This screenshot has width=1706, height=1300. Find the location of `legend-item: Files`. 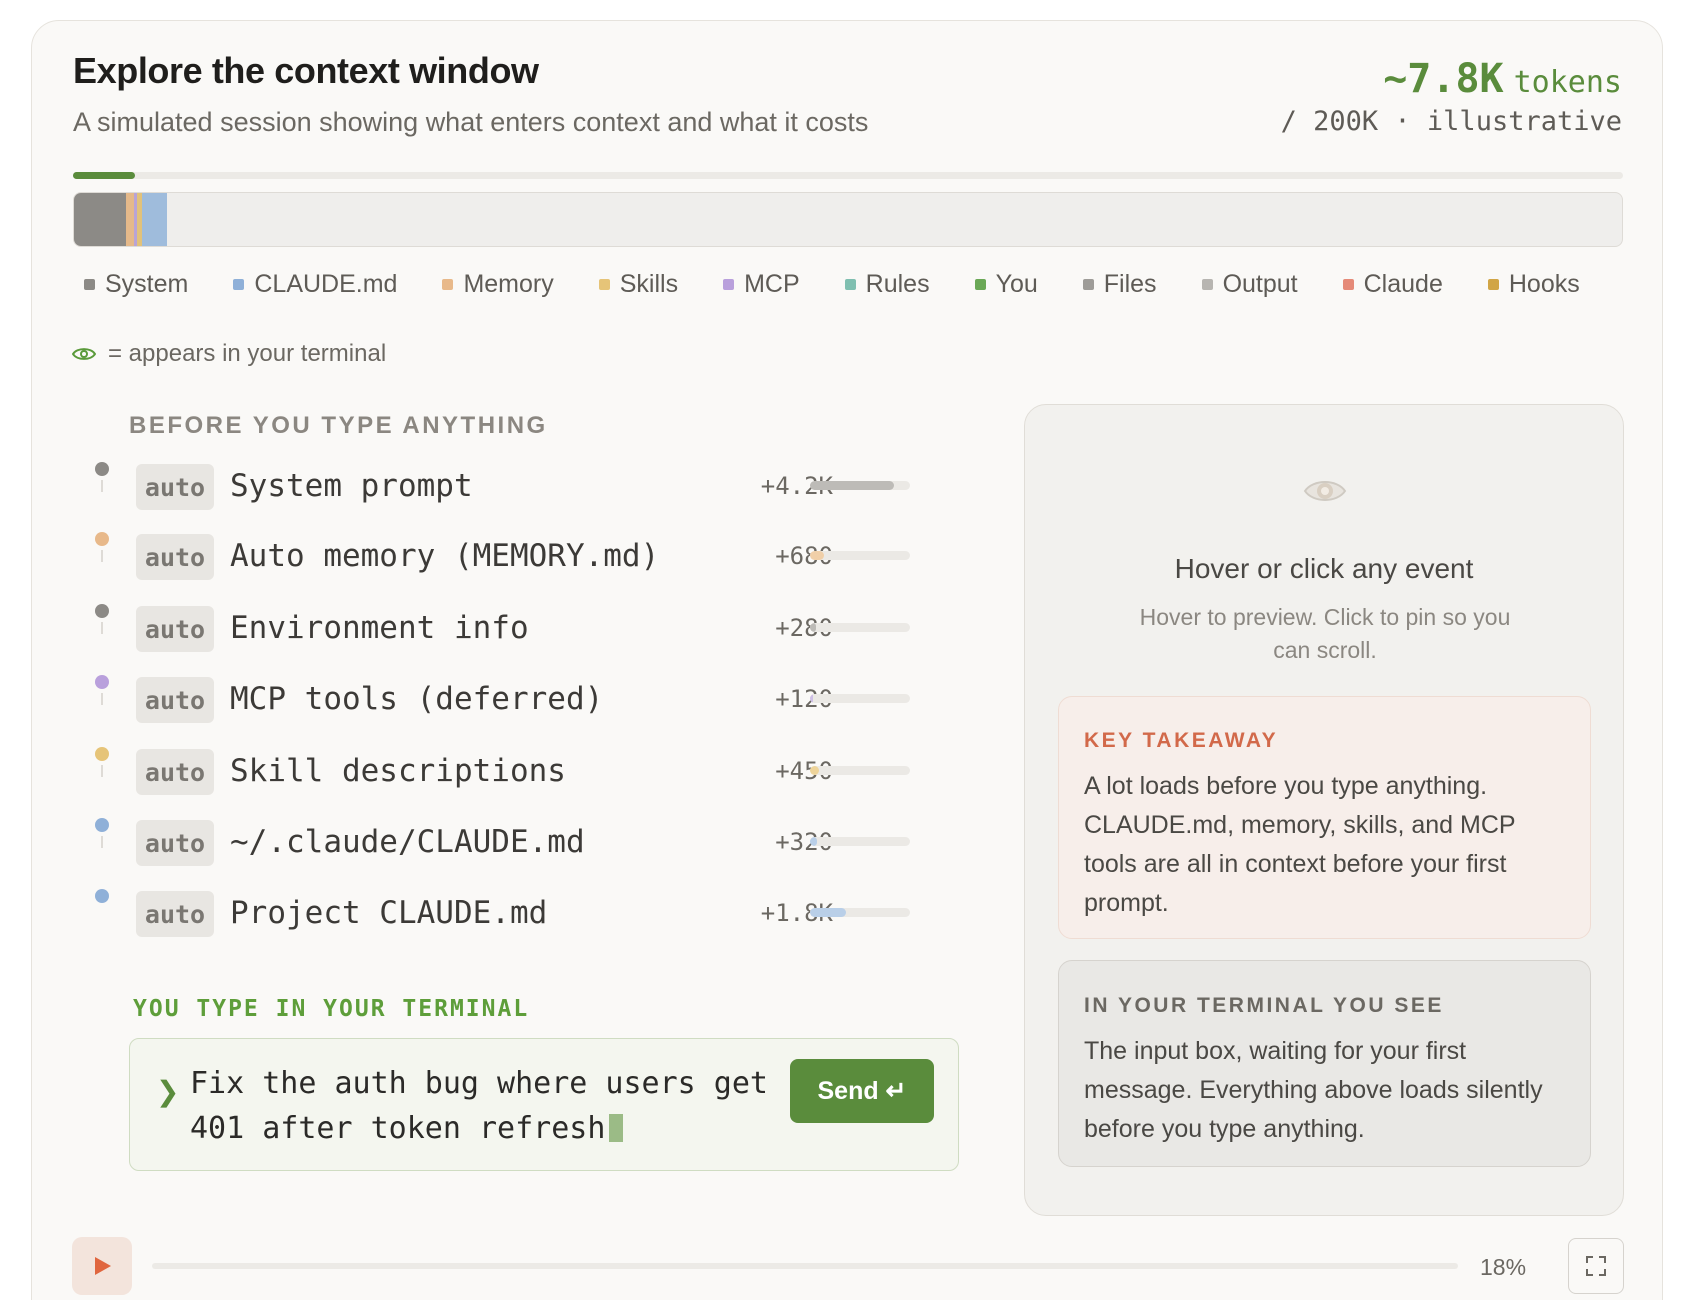

legend-item: Files is located at coordinates (1119, 284).